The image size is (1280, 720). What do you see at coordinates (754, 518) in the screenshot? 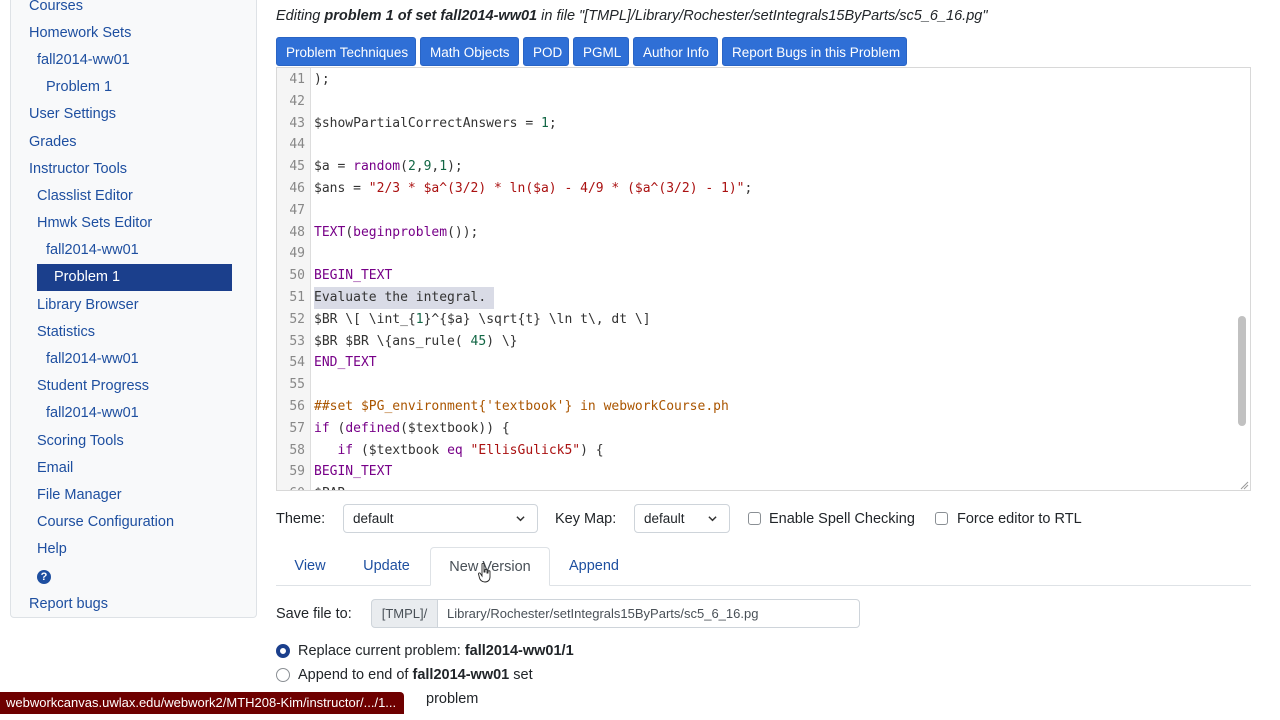
I see `spell-check-checkbox` at bounding box center [754, 518].